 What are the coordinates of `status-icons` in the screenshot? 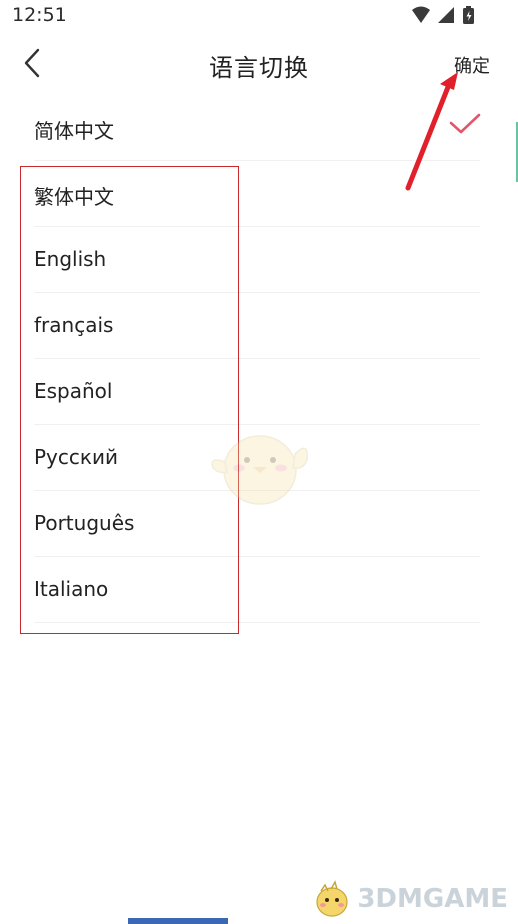 It's located at (443, 15).